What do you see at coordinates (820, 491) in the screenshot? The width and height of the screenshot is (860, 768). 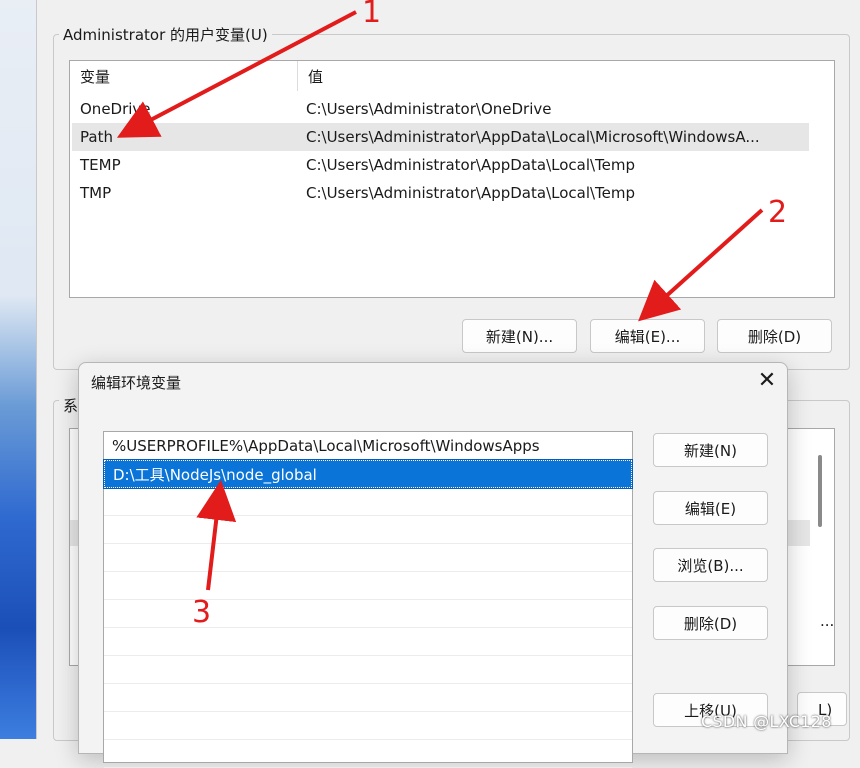 I see `system-list-scrollbar` at bounding box center [820, 491].